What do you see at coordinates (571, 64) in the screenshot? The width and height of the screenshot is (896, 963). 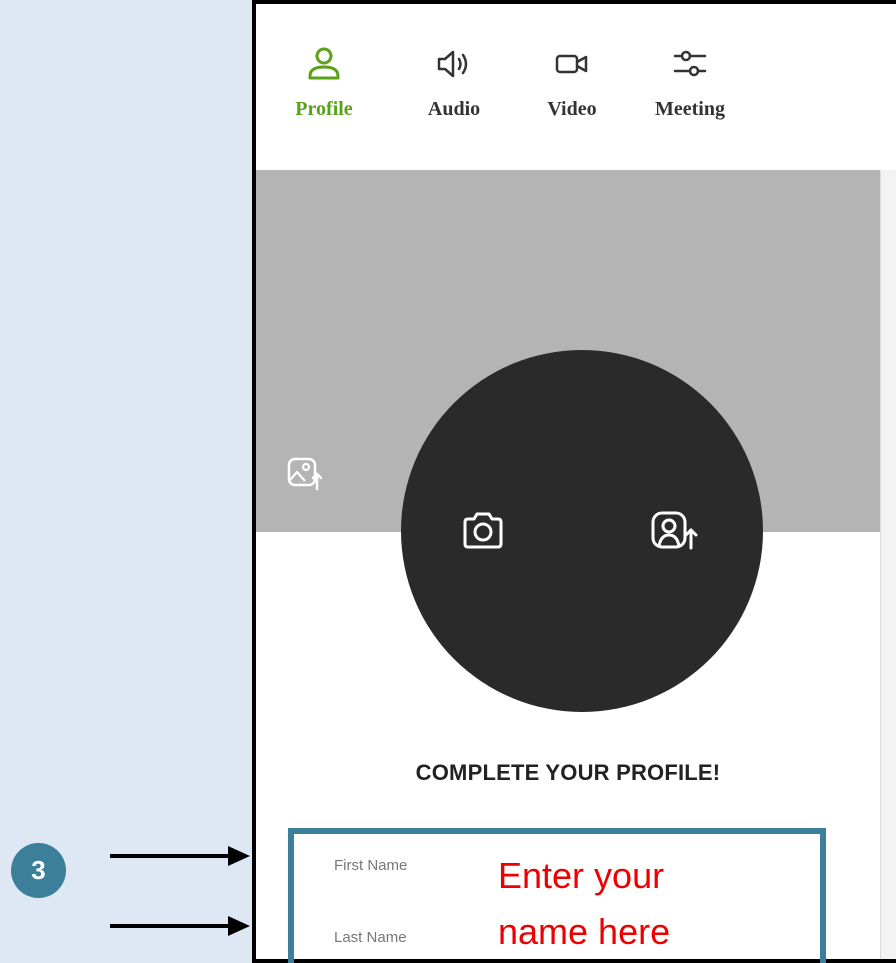 I see `video-camera-icon` at bounding box center [571, 64].